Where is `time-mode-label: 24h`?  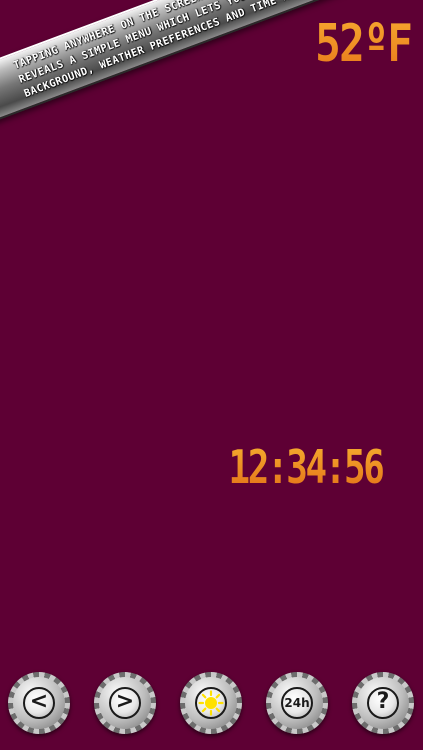
time-mode-label: 24h is located at coordinates (297, 703).